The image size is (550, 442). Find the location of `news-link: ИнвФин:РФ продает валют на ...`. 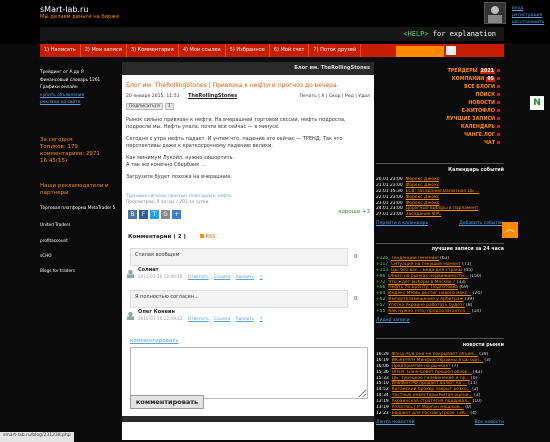

news-link: ИнвФин:РФ продает валют на ... is located at coordinates (429, 383).